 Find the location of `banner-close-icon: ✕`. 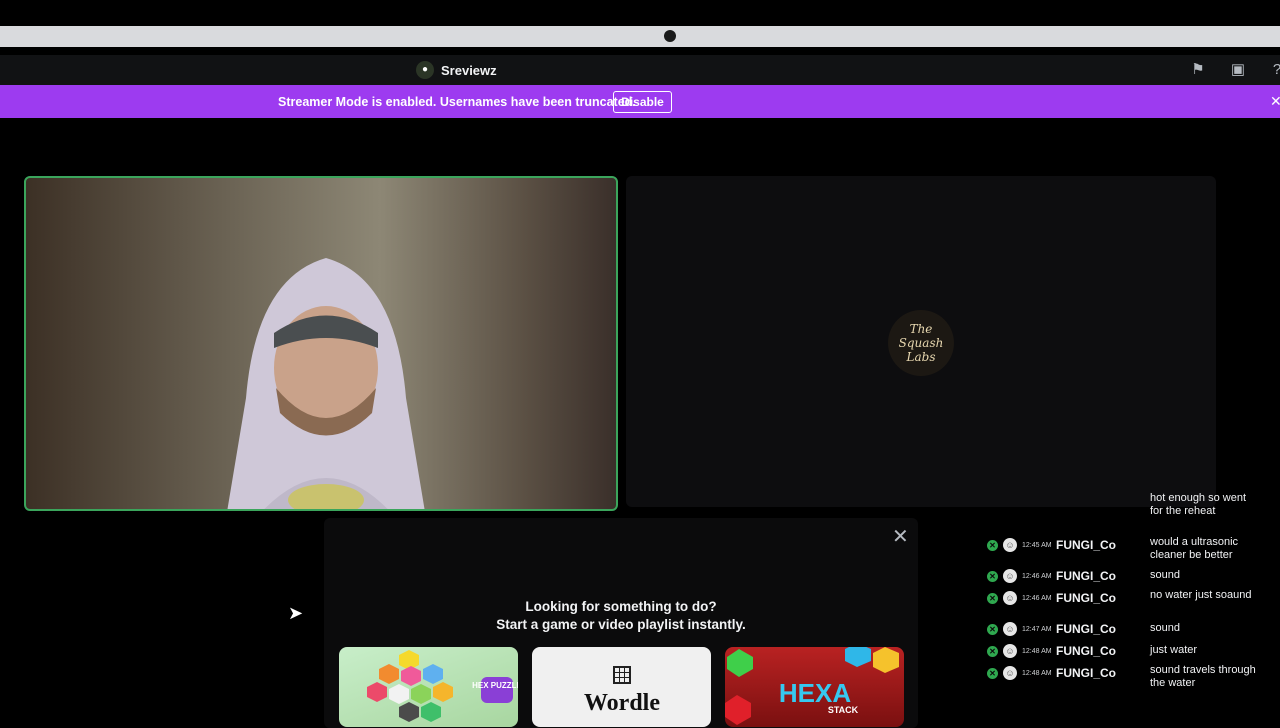

banner-close-icon: ✕ is located at coordinates (1275, 101).